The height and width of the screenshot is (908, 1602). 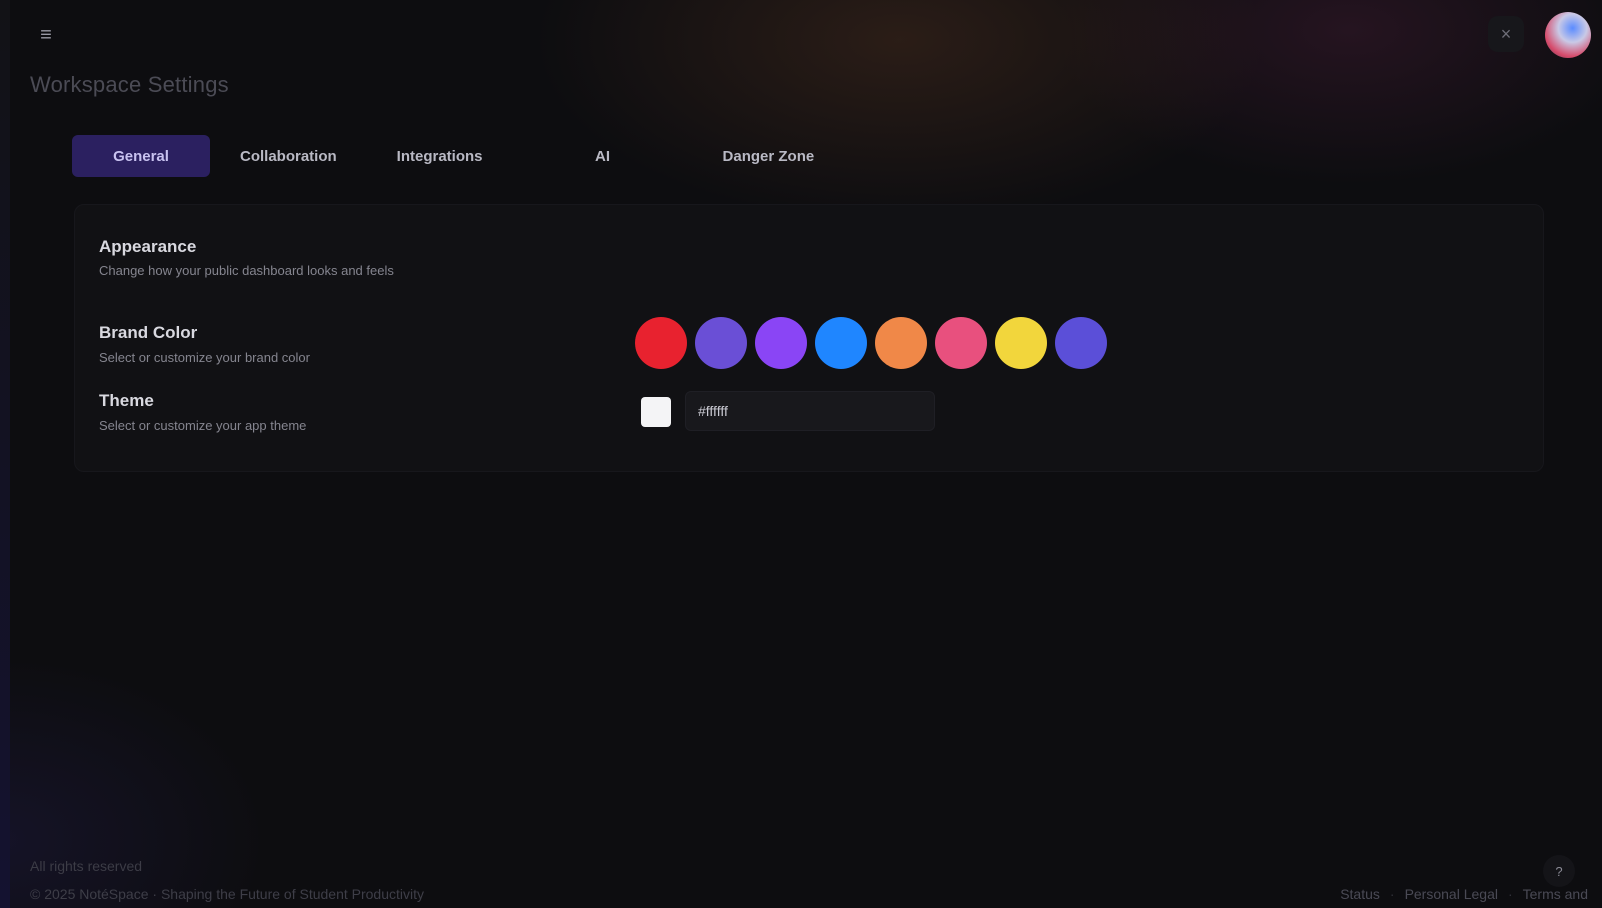 I want to click on swatch-yellow, so click(x=1021, y=343).